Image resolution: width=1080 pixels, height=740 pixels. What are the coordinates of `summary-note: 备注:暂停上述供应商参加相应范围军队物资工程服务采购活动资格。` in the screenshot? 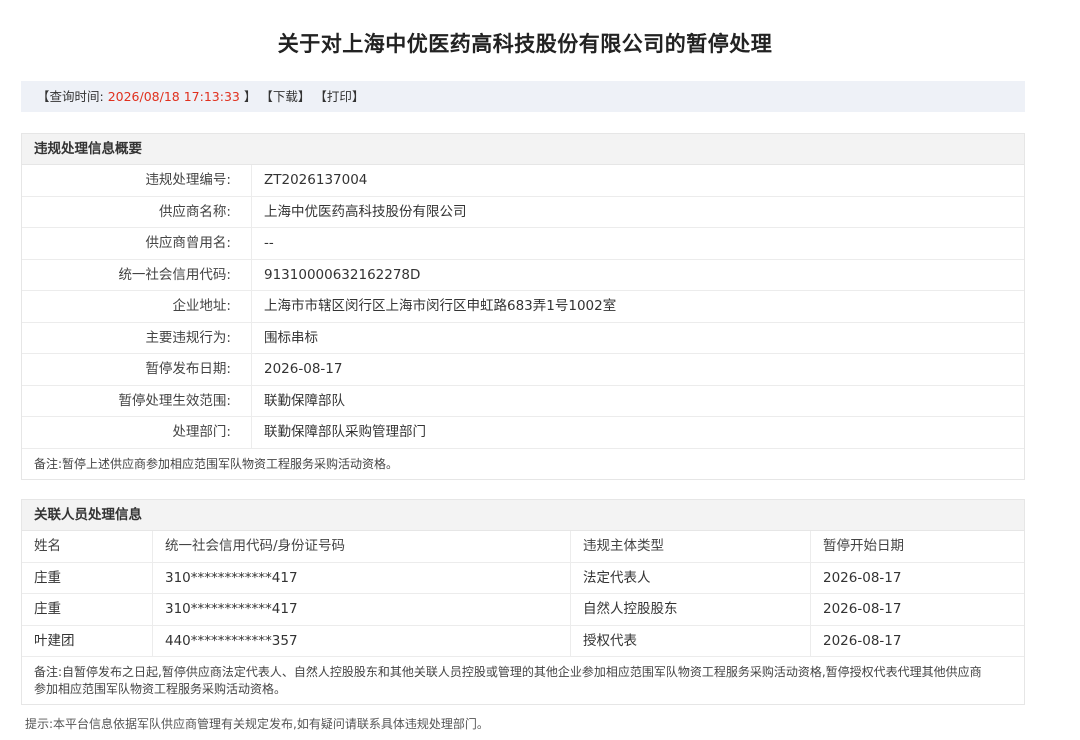 It's located at (216, 463).